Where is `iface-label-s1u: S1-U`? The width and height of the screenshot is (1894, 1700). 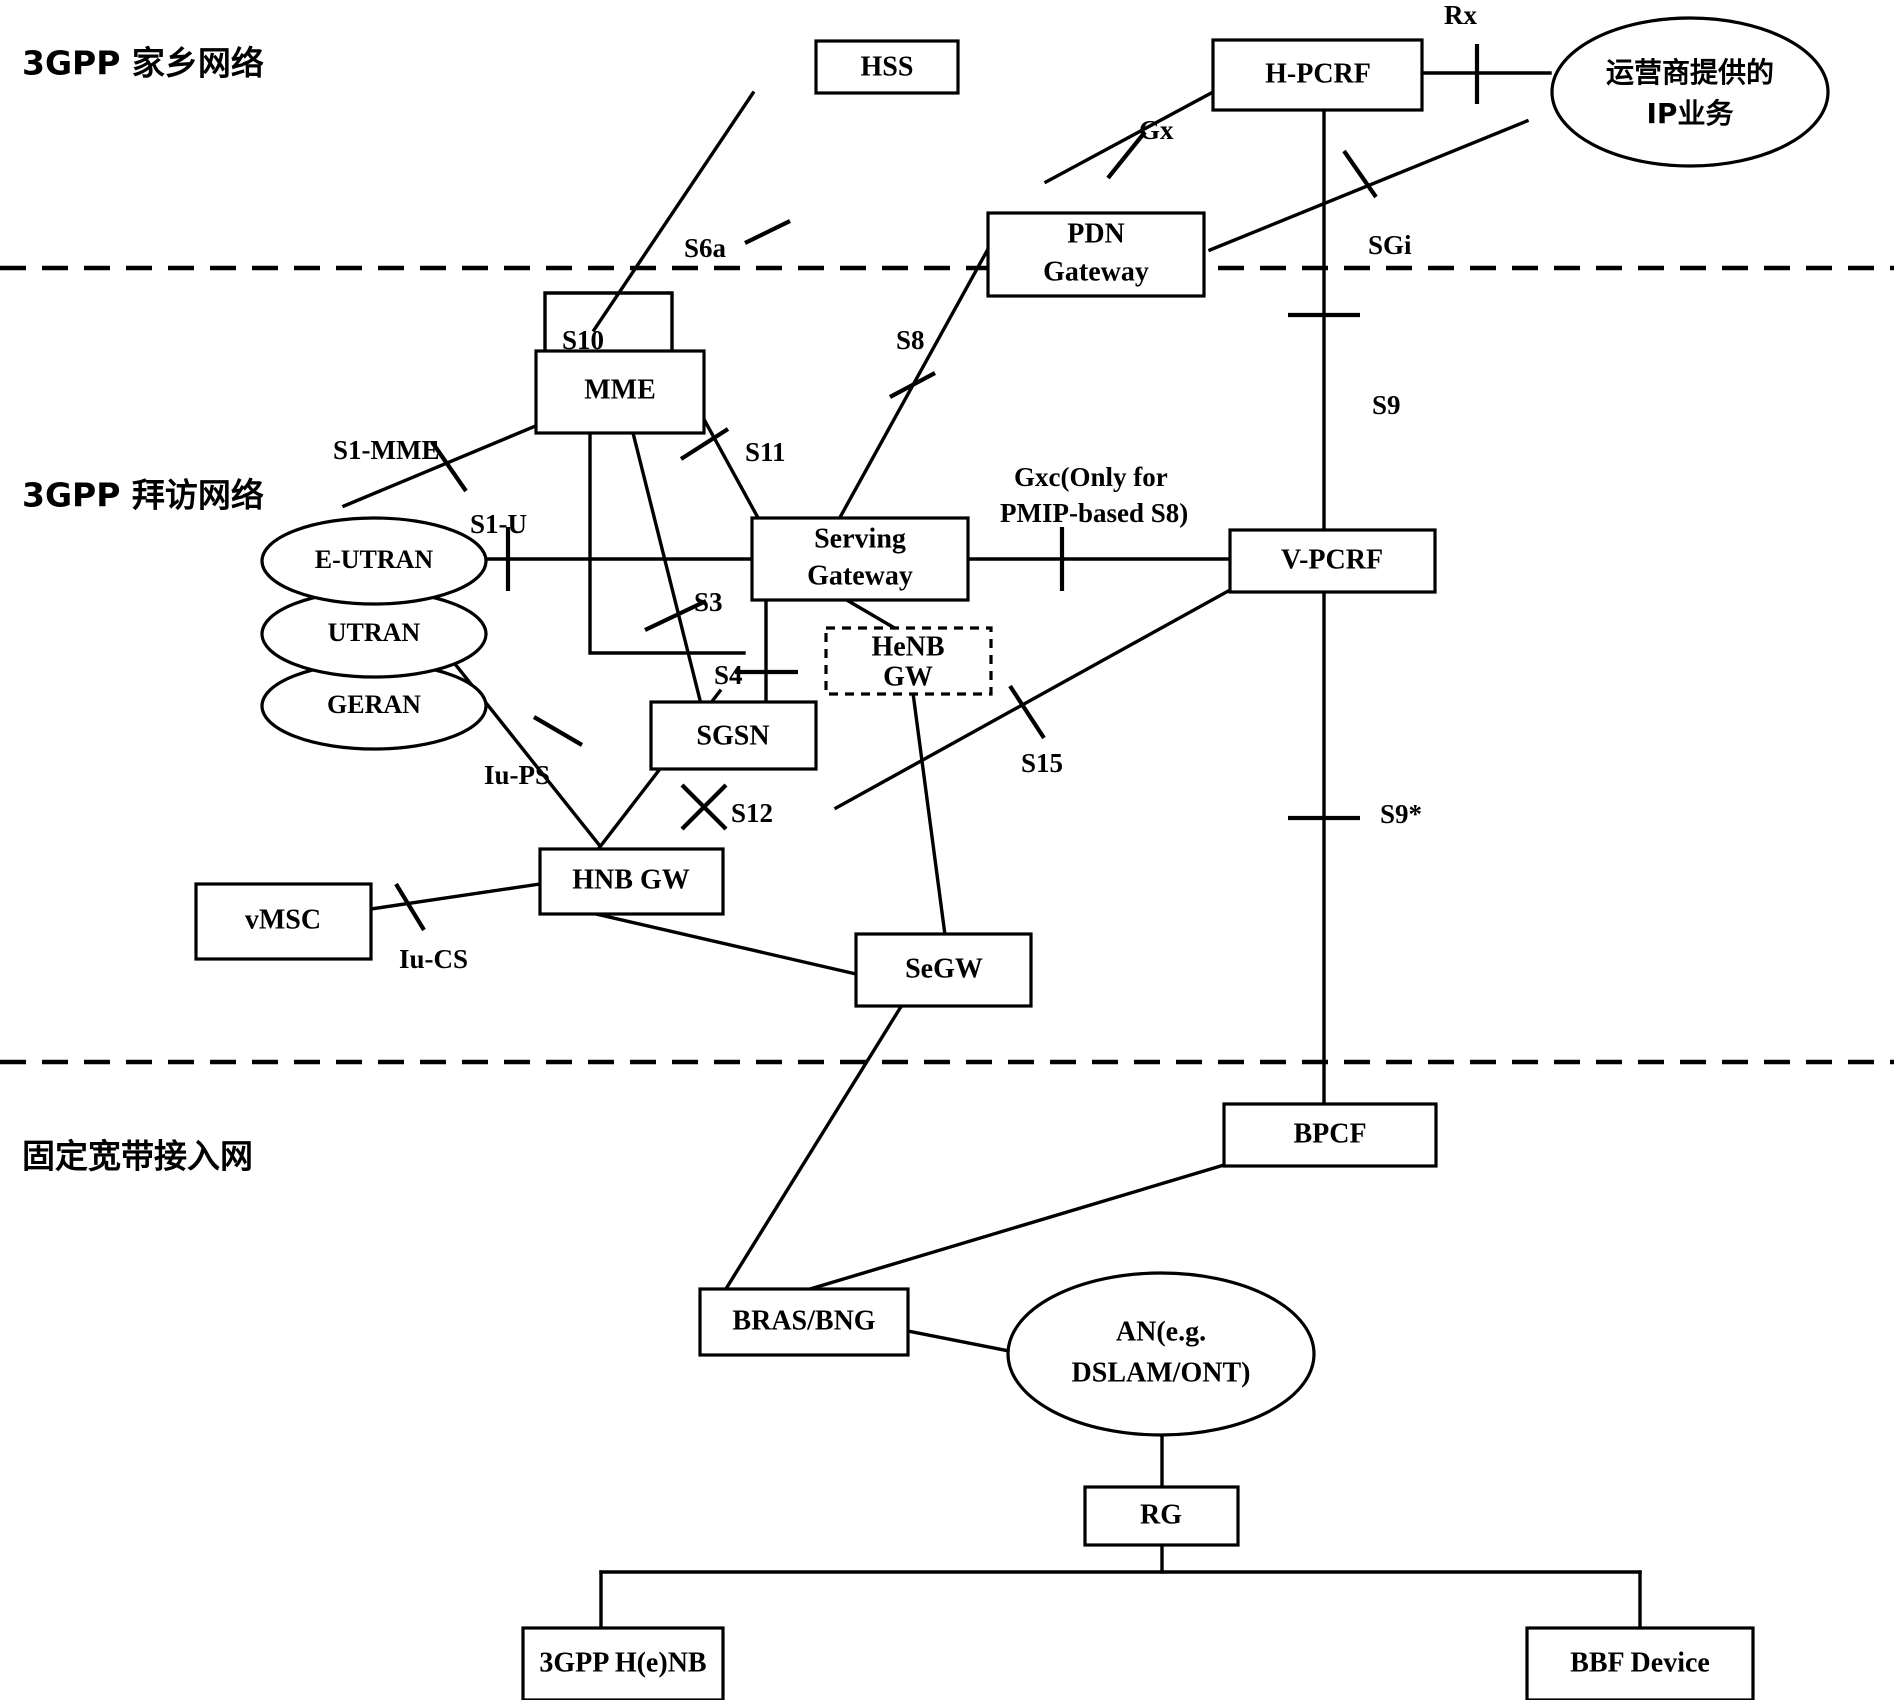 iface-label-s1u: S1-U is located at coordinates (498, 524).